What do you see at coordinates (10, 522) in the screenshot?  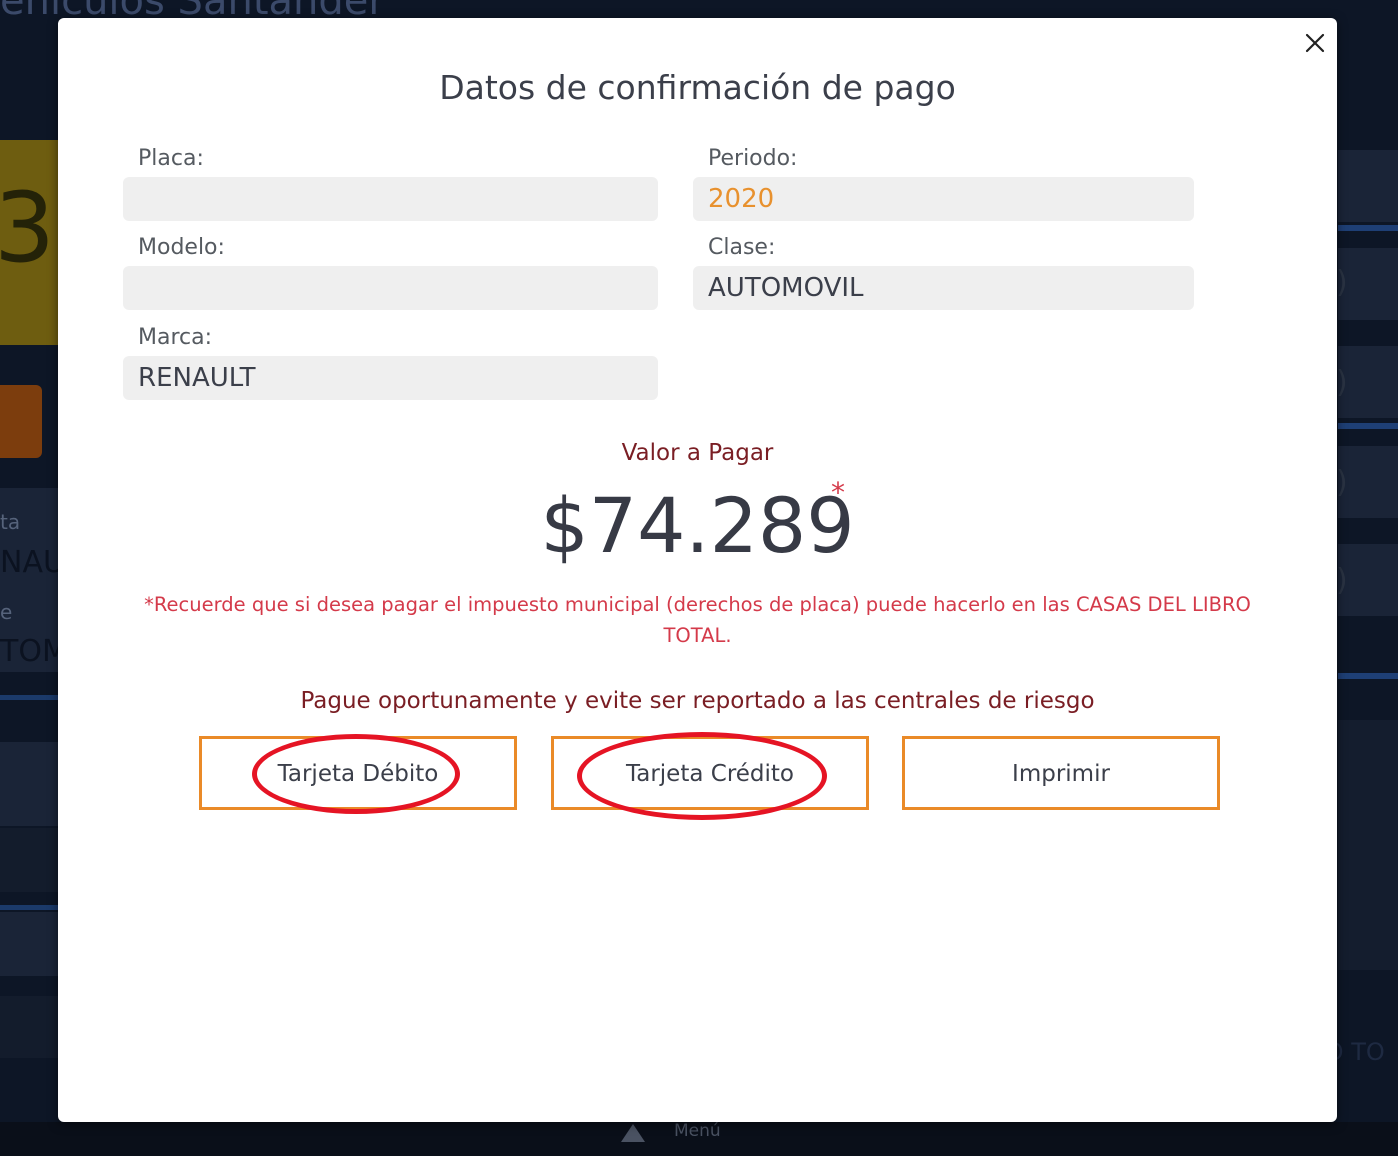 I see `background-marca-label: ta` at bounding box center [10, 522].